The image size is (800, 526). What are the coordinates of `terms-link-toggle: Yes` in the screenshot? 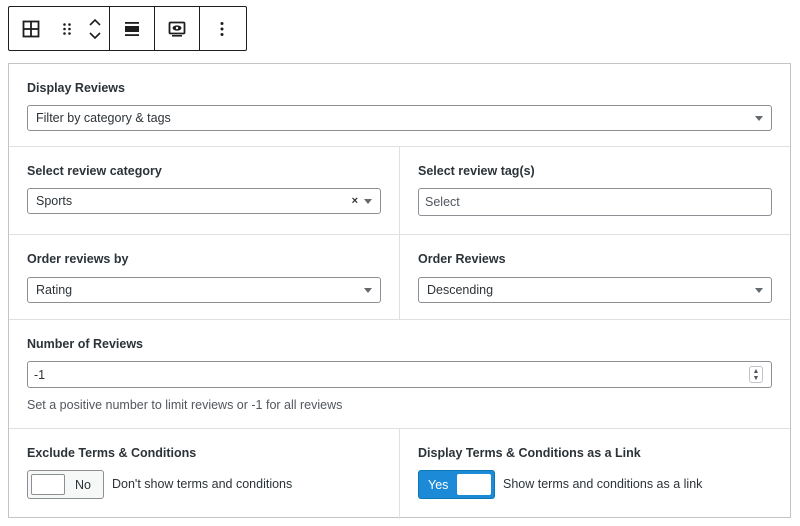 It's located at (456, 484).